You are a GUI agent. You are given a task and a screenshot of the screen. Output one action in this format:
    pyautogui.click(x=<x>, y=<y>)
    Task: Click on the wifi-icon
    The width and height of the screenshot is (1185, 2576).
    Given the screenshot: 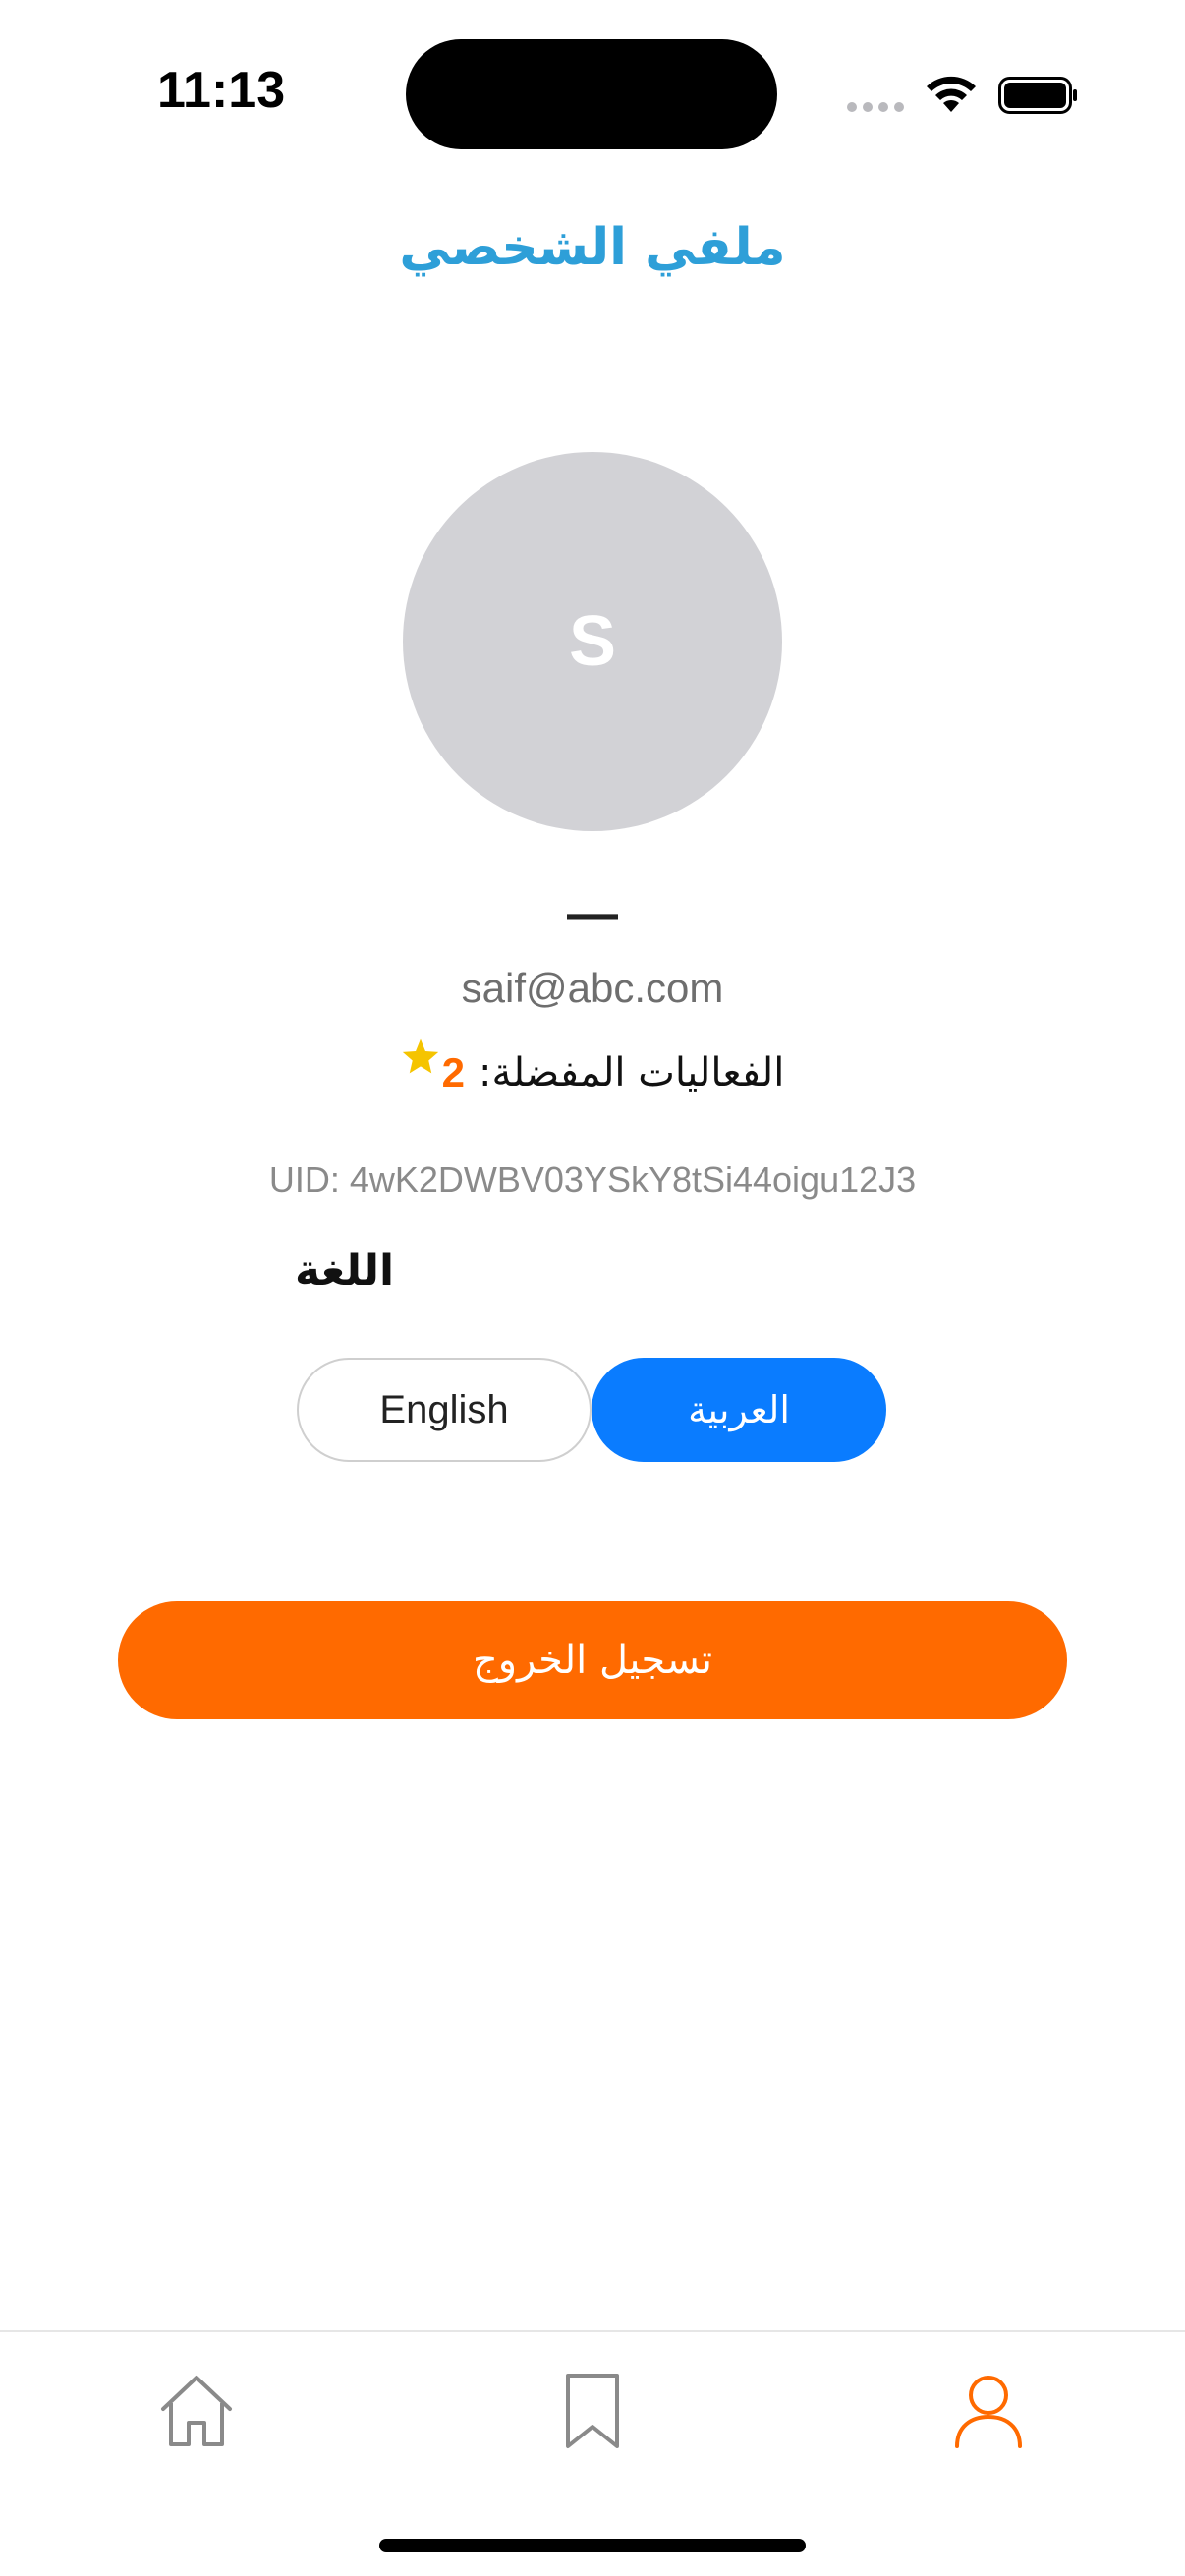 What is the action you would take?
    pyautogui.click(x=952, y=94)
    